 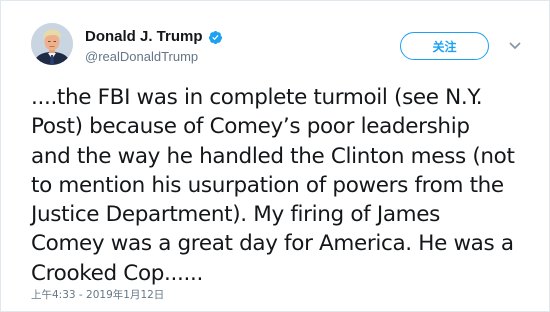 What do you see at coordinates (141, 57) in the screenshot?
I see `author-handle: @realDonaldTrump` at bounding box center [141, 57].